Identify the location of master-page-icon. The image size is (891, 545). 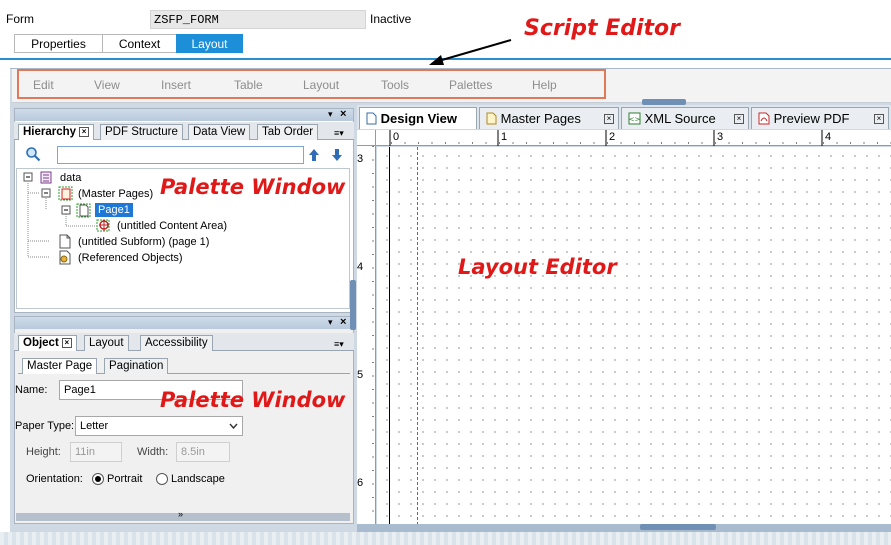
(491, 118).